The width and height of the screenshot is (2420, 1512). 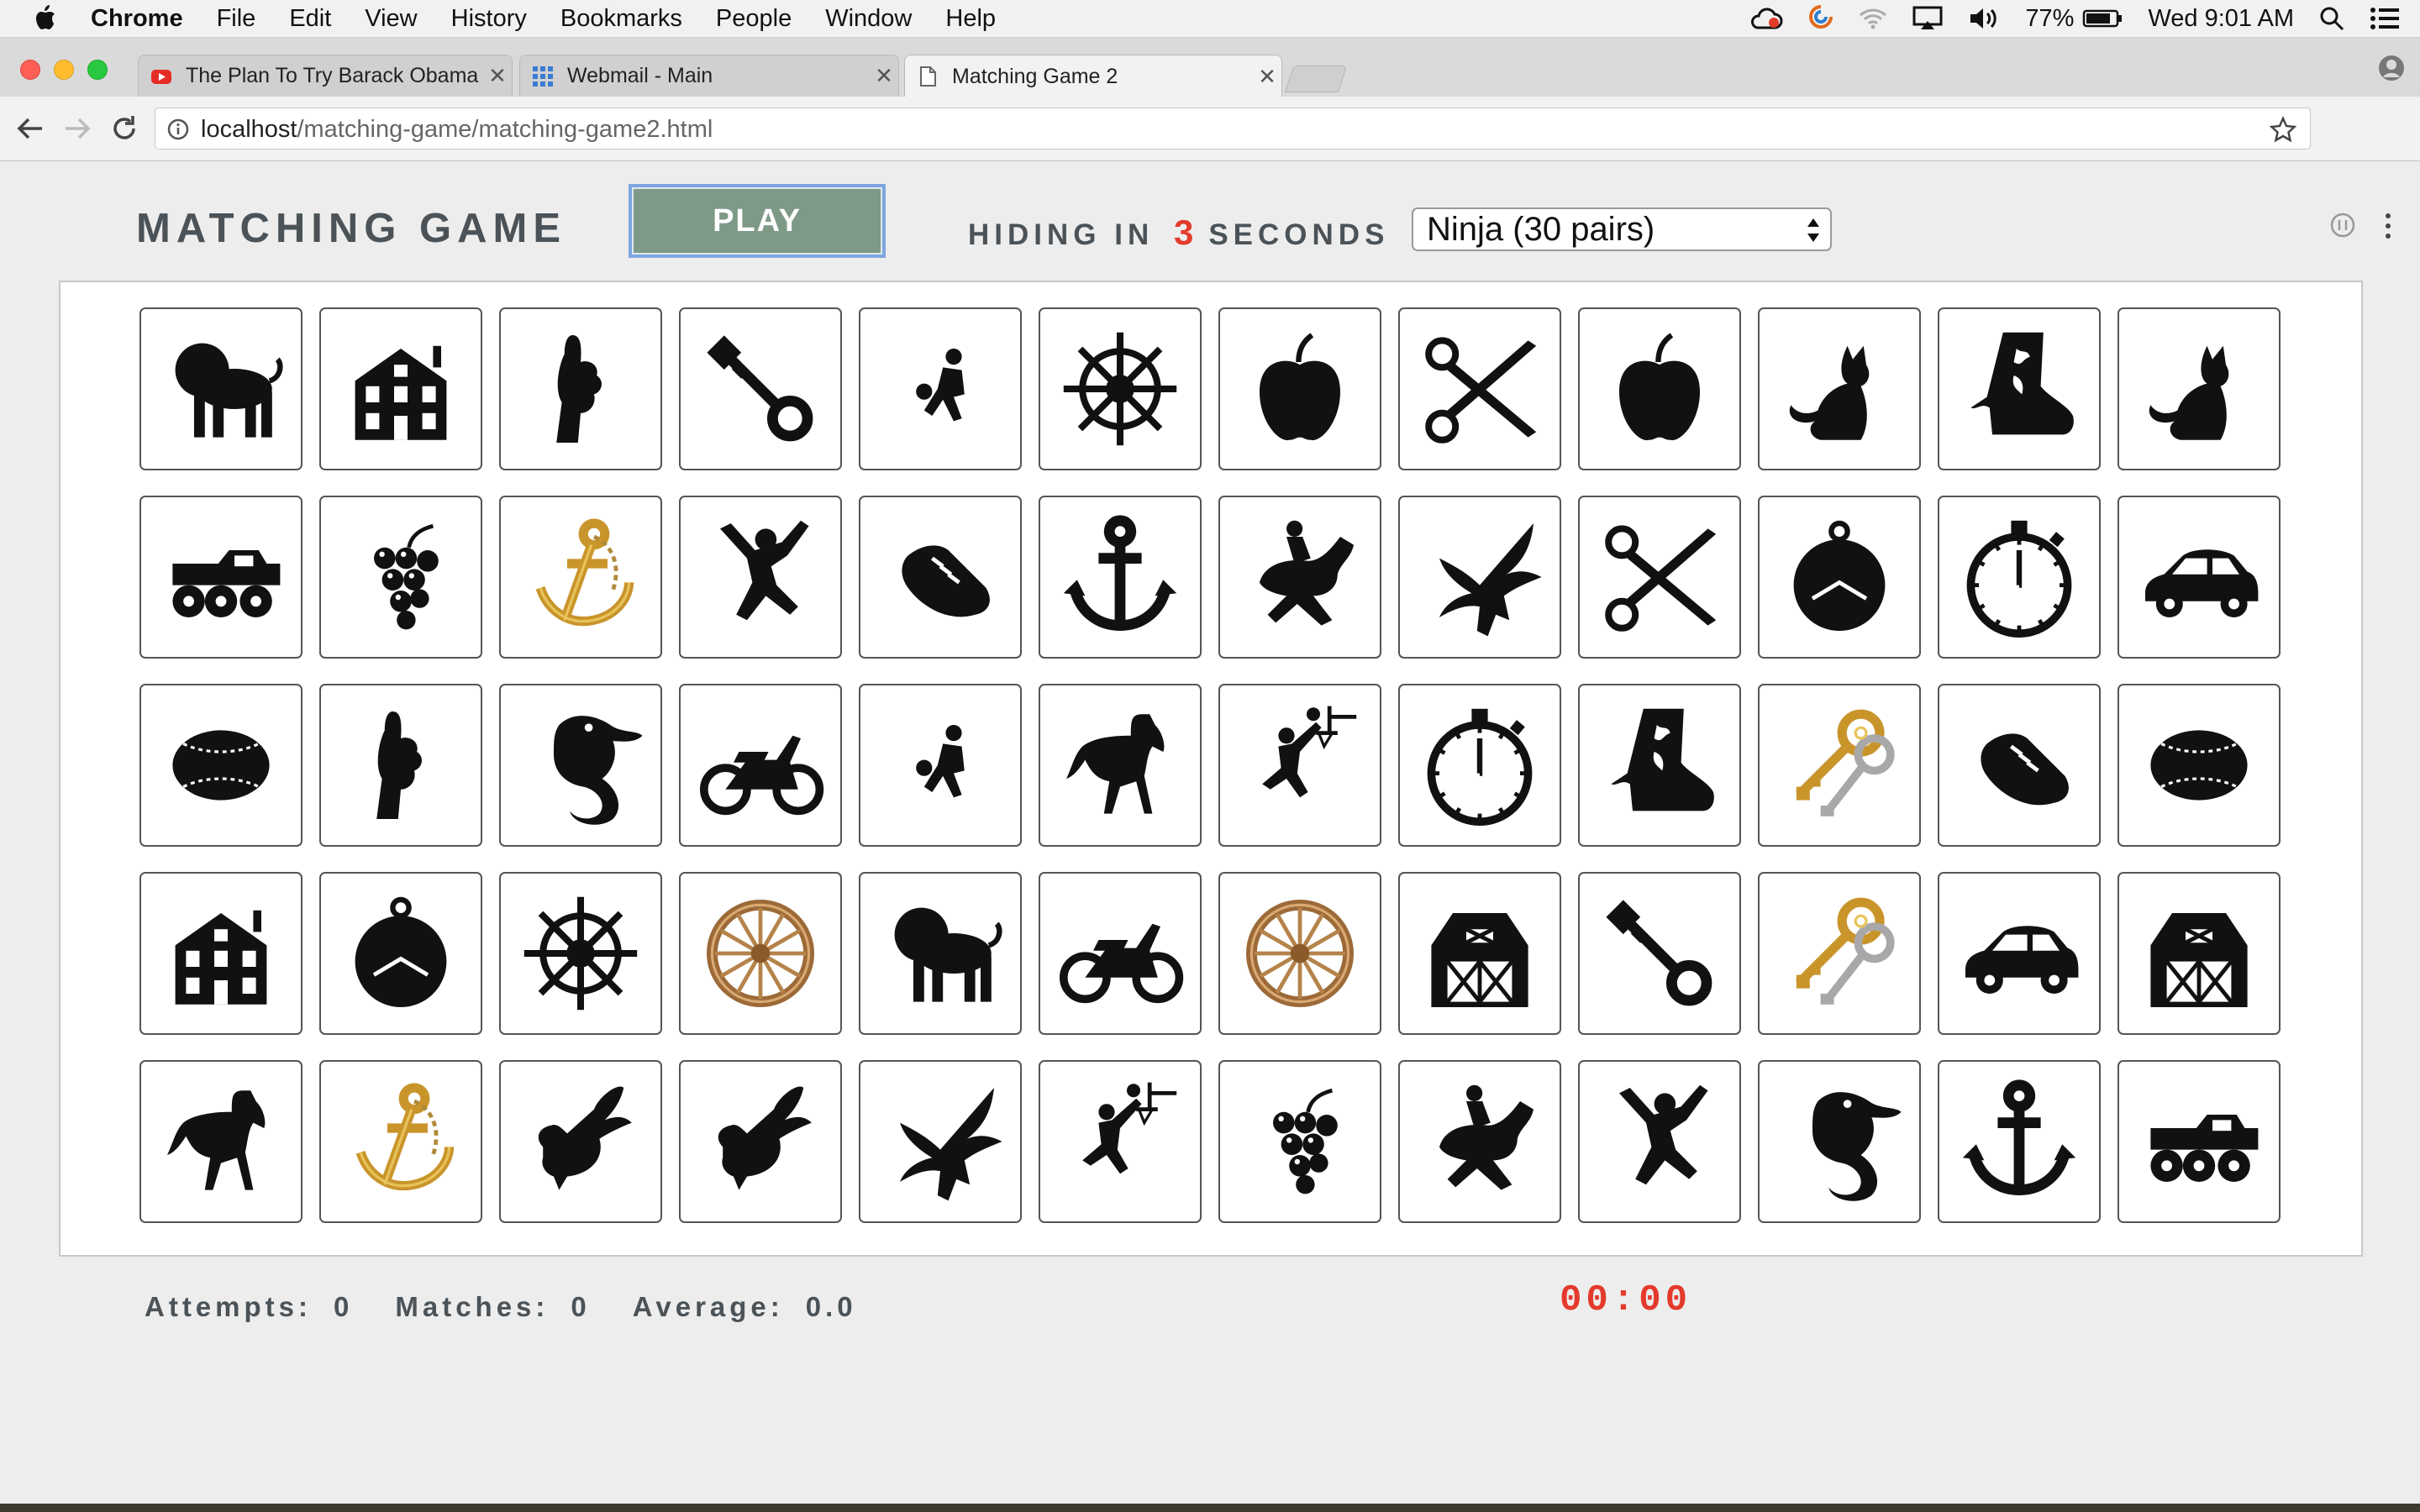 What do you see at coordinates (2391, 68) in the screenshot?
I see `profile-icon` at bounding box center [2391, 68].